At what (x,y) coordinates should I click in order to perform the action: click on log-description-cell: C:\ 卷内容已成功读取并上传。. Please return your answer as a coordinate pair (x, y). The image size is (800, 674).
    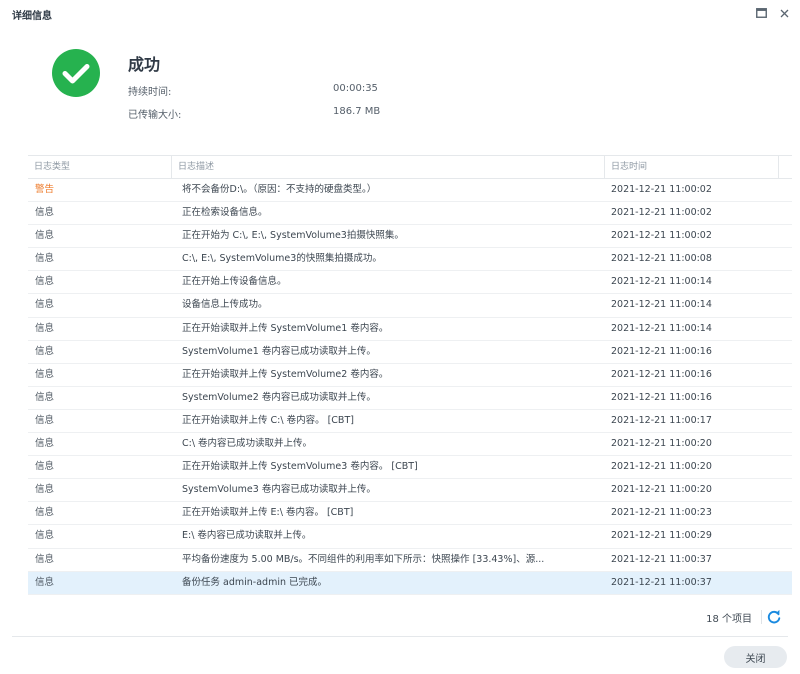
    Looking at the image, I should click on (247, 444).